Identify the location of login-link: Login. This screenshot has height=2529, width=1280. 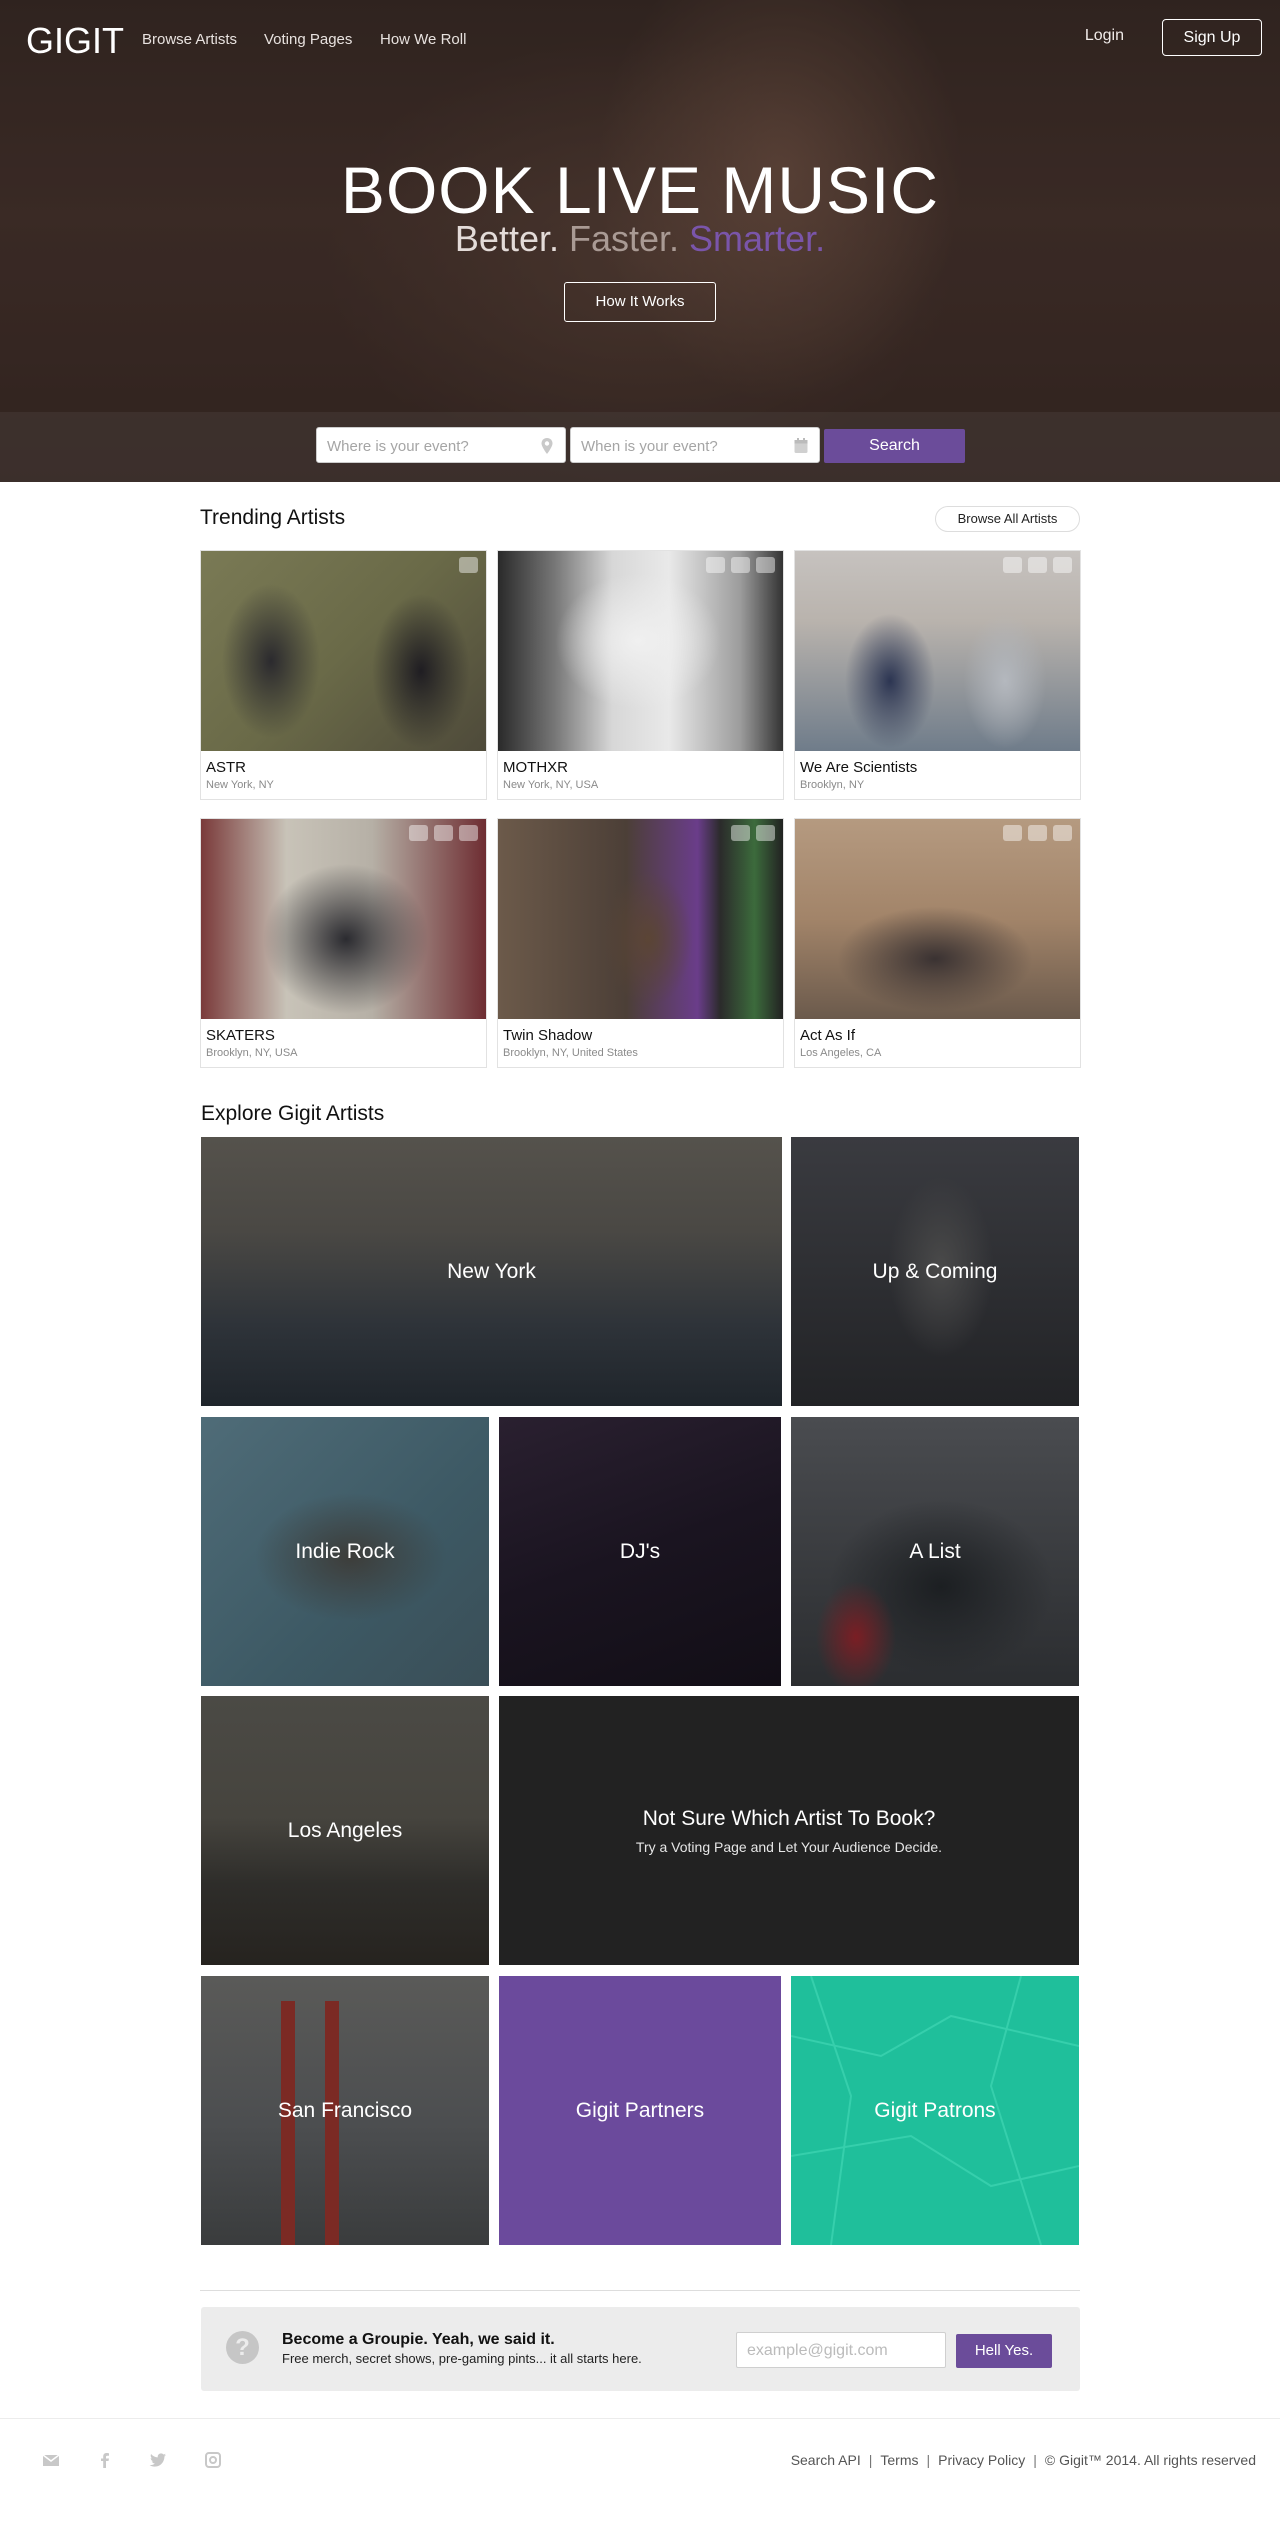
(1104, 36).